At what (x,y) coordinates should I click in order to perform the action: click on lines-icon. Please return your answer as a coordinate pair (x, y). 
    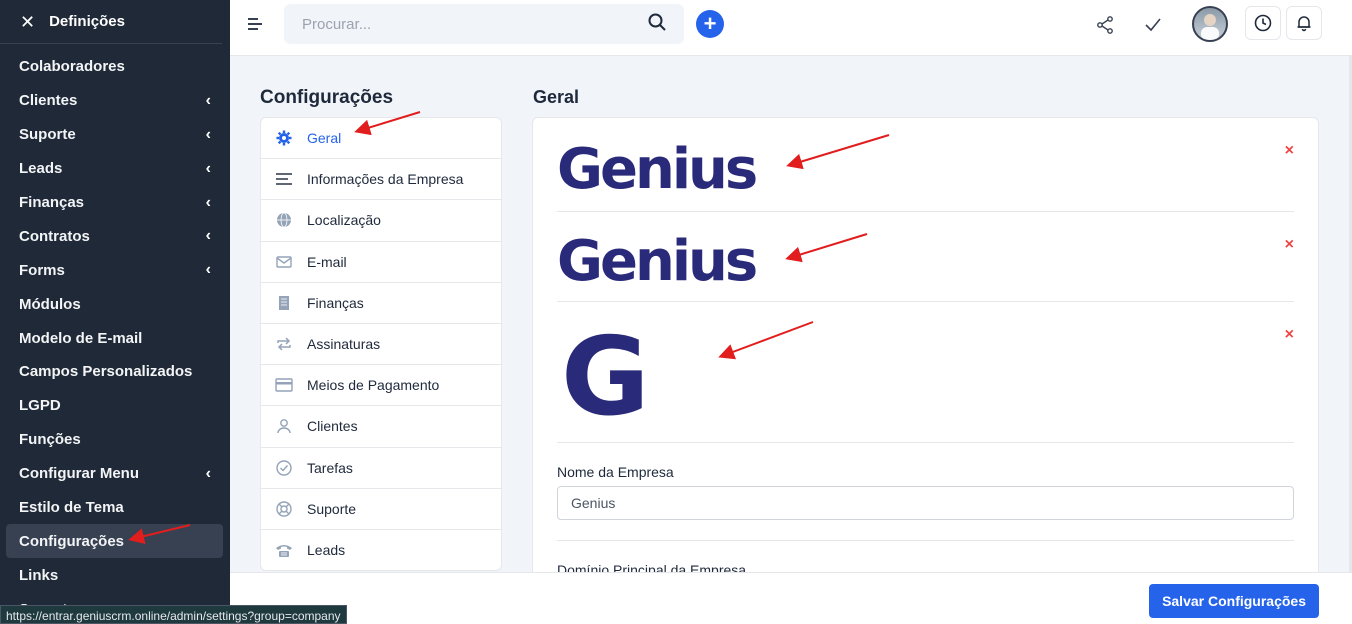
    Looking at the image, I should click on (284, 179).